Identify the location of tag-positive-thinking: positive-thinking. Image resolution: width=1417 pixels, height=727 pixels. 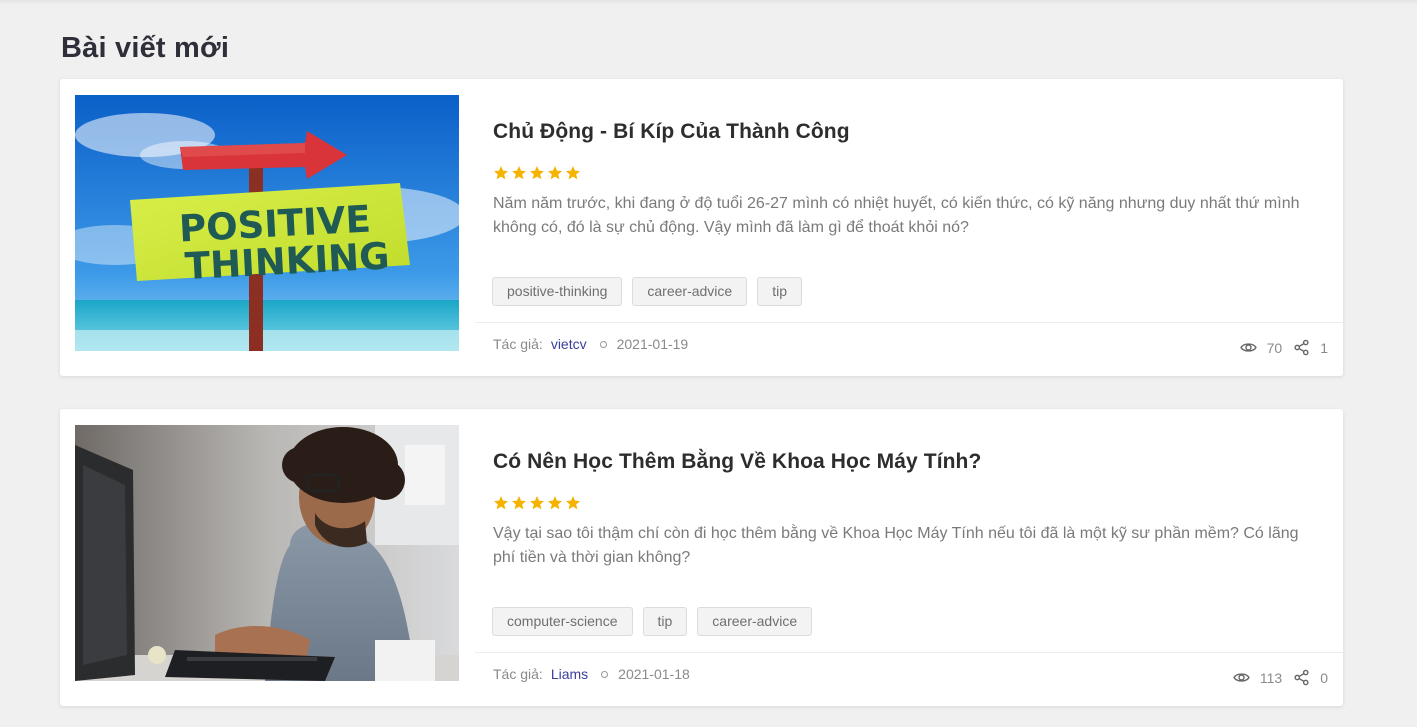
(557, 291).